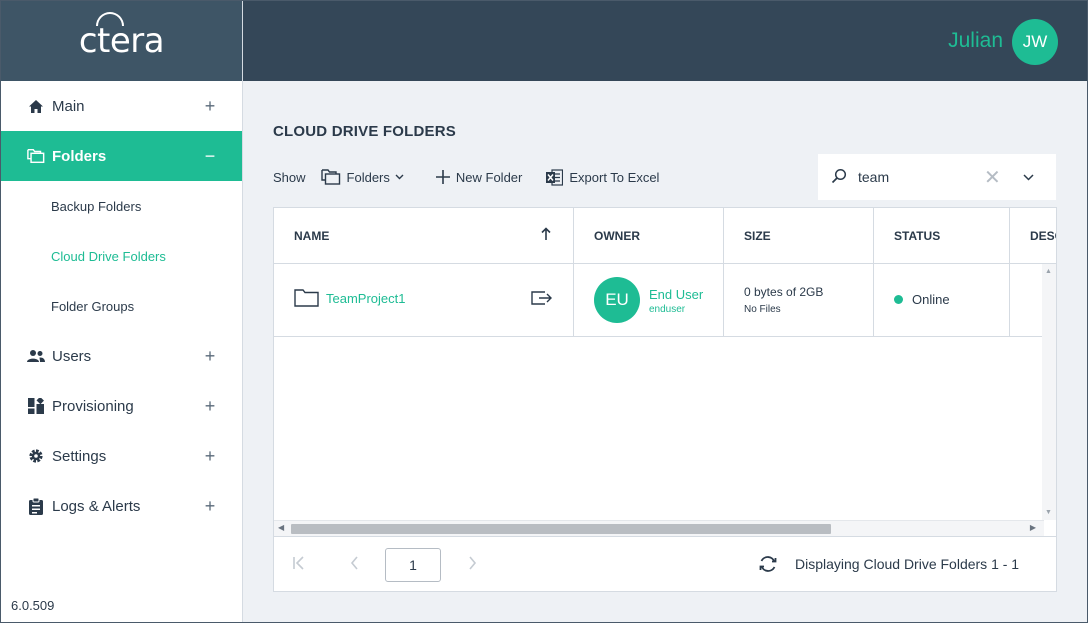  I want to click on status-cell: Online, so click(942, 300).